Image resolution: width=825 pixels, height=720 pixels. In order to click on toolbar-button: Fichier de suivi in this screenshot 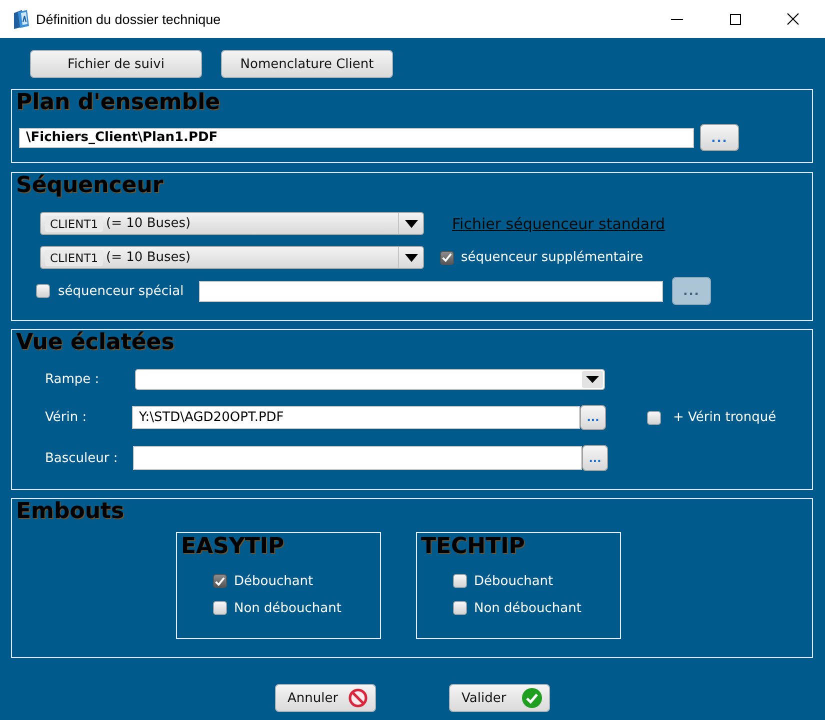, I will do `click(116, 64)`.